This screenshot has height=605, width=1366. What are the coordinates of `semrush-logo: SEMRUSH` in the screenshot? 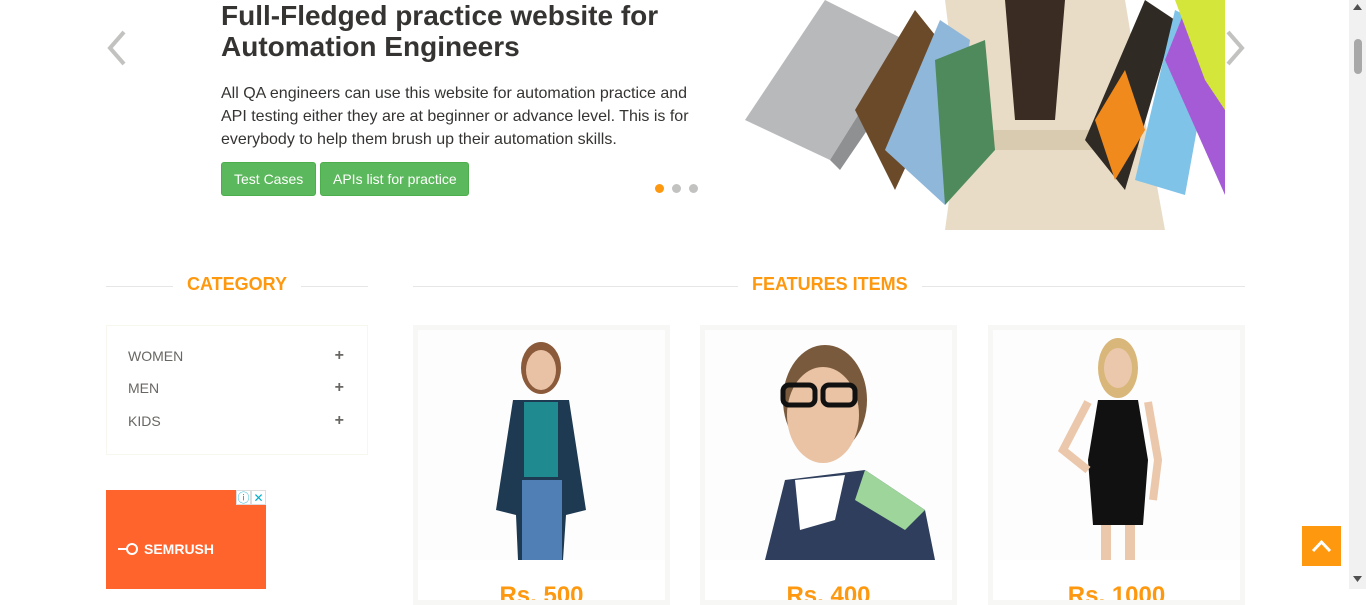 It's located at (166, 549).